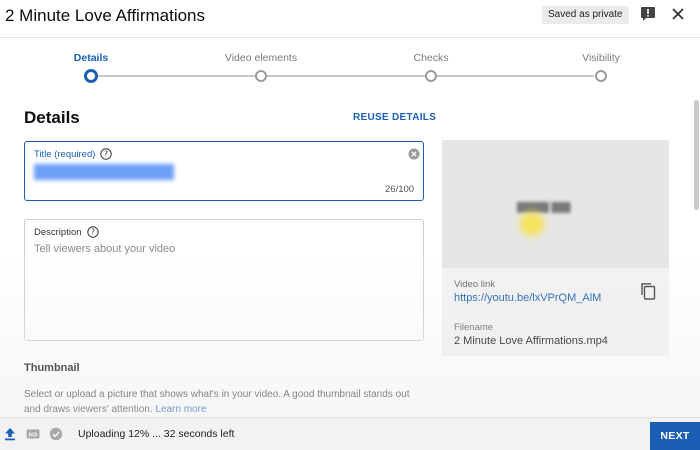  I want to click on filename-value: 2 Minute Love Affirmations.mp4, so click(531, 341).